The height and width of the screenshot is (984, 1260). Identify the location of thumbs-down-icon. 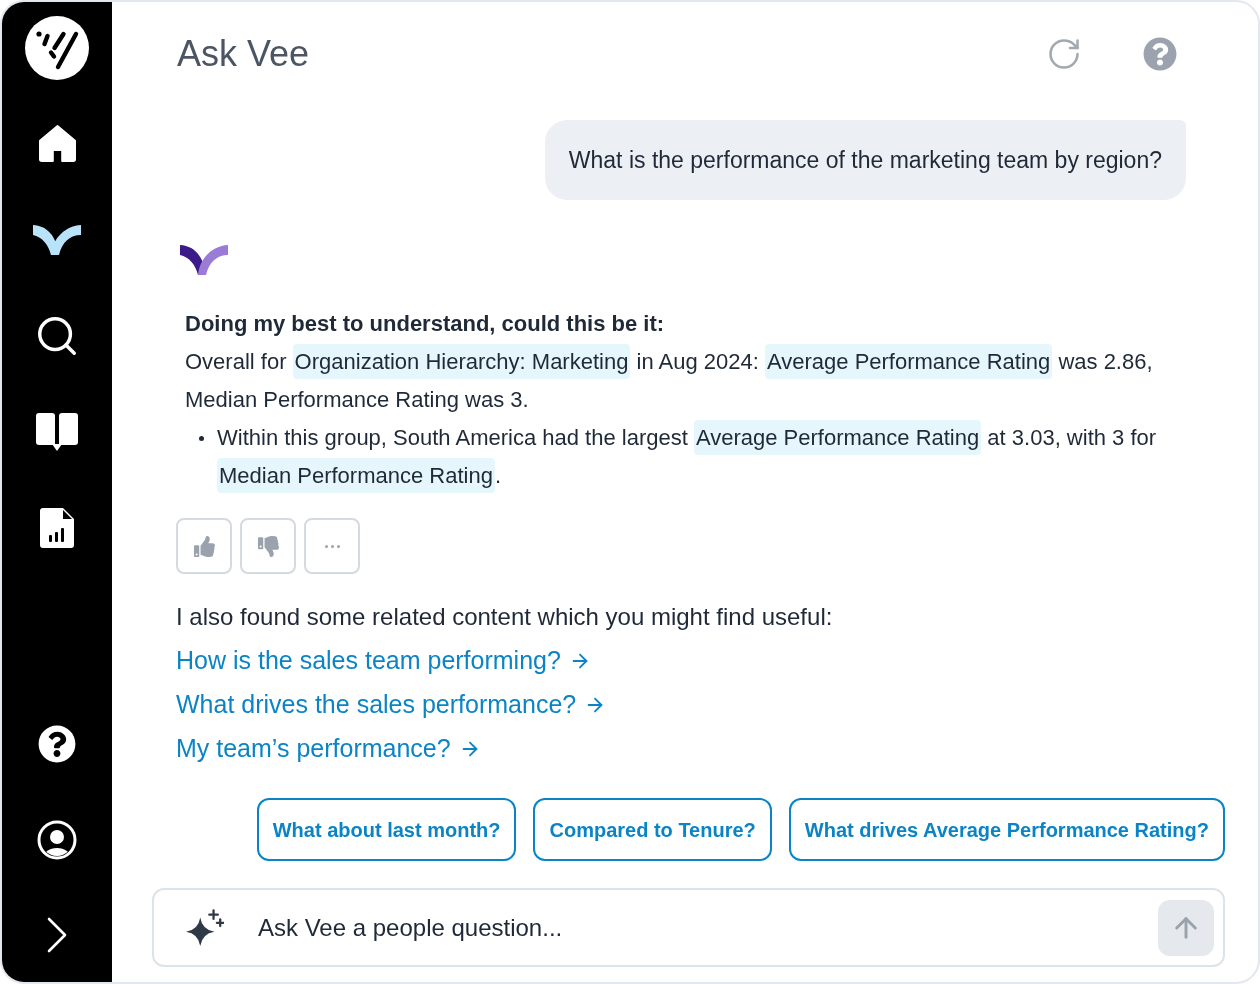
(268, 546).